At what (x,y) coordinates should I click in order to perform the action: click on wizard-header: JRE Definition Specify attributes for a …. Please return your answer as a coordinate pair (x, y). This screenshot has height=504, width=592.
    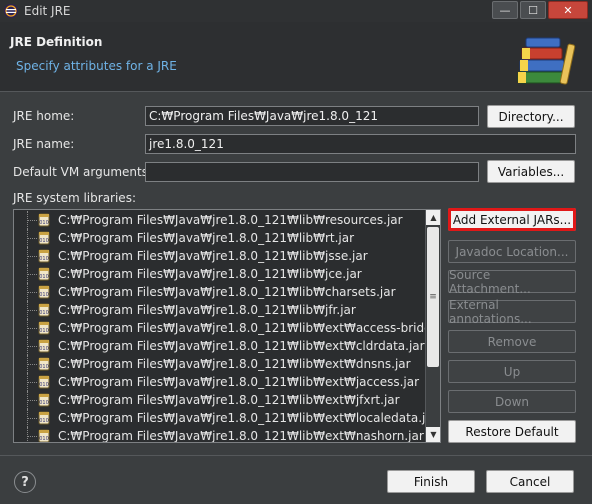
    Looking at the image, I should click on (296, 57).